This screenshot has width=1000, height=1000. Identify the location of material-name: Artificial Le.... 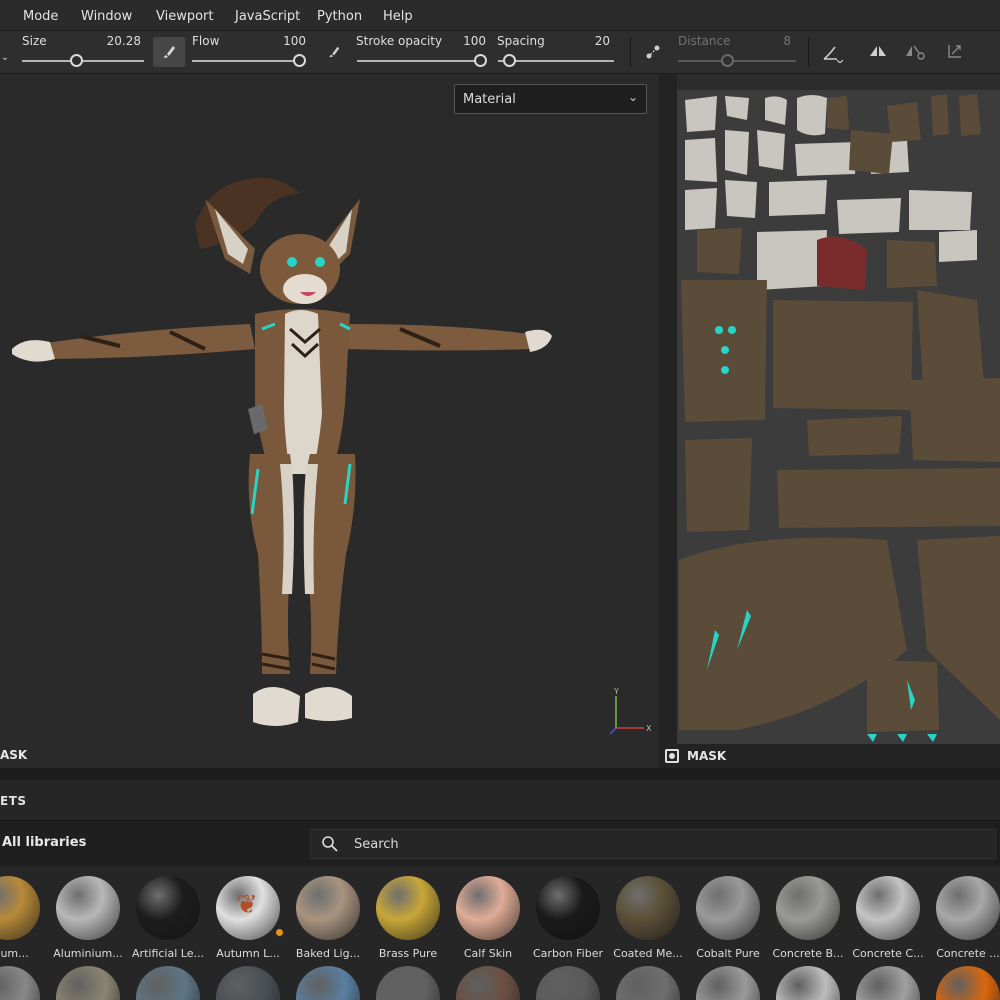
(168, 953).